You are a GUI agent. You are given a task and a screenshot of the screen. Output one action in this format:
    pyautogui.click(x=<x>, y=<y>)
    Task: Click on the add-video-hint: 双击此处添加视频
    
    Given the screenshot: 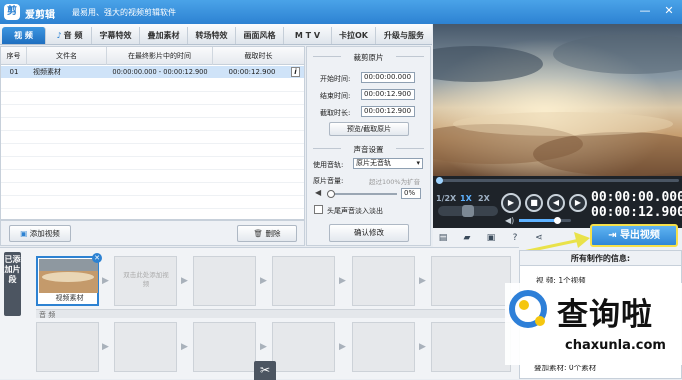 What is the action you would take?
    pyautogui.click(x=146, y=279)
    